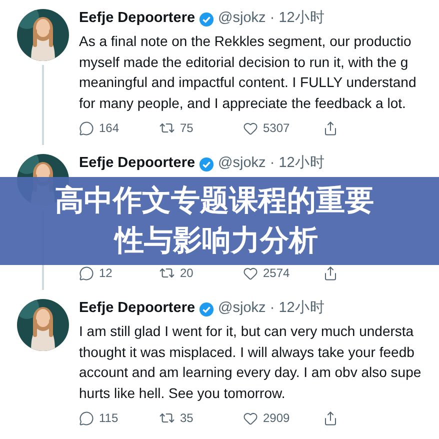 The image size is (439, 439). I want to click on like-button: 5307, so click(283, 128).